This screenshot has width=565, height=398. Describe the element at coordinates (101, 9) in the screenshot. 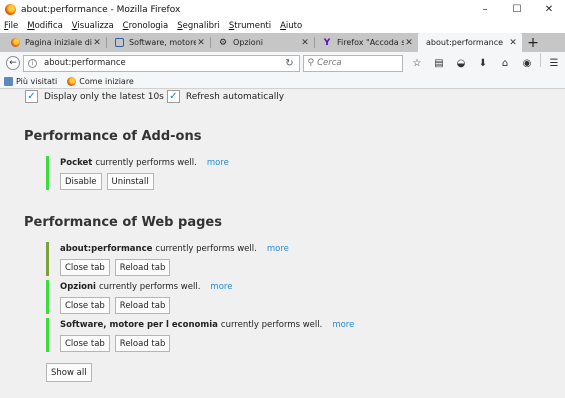

I see `window-title: about:performance - Mozilla Firefox` at that location.